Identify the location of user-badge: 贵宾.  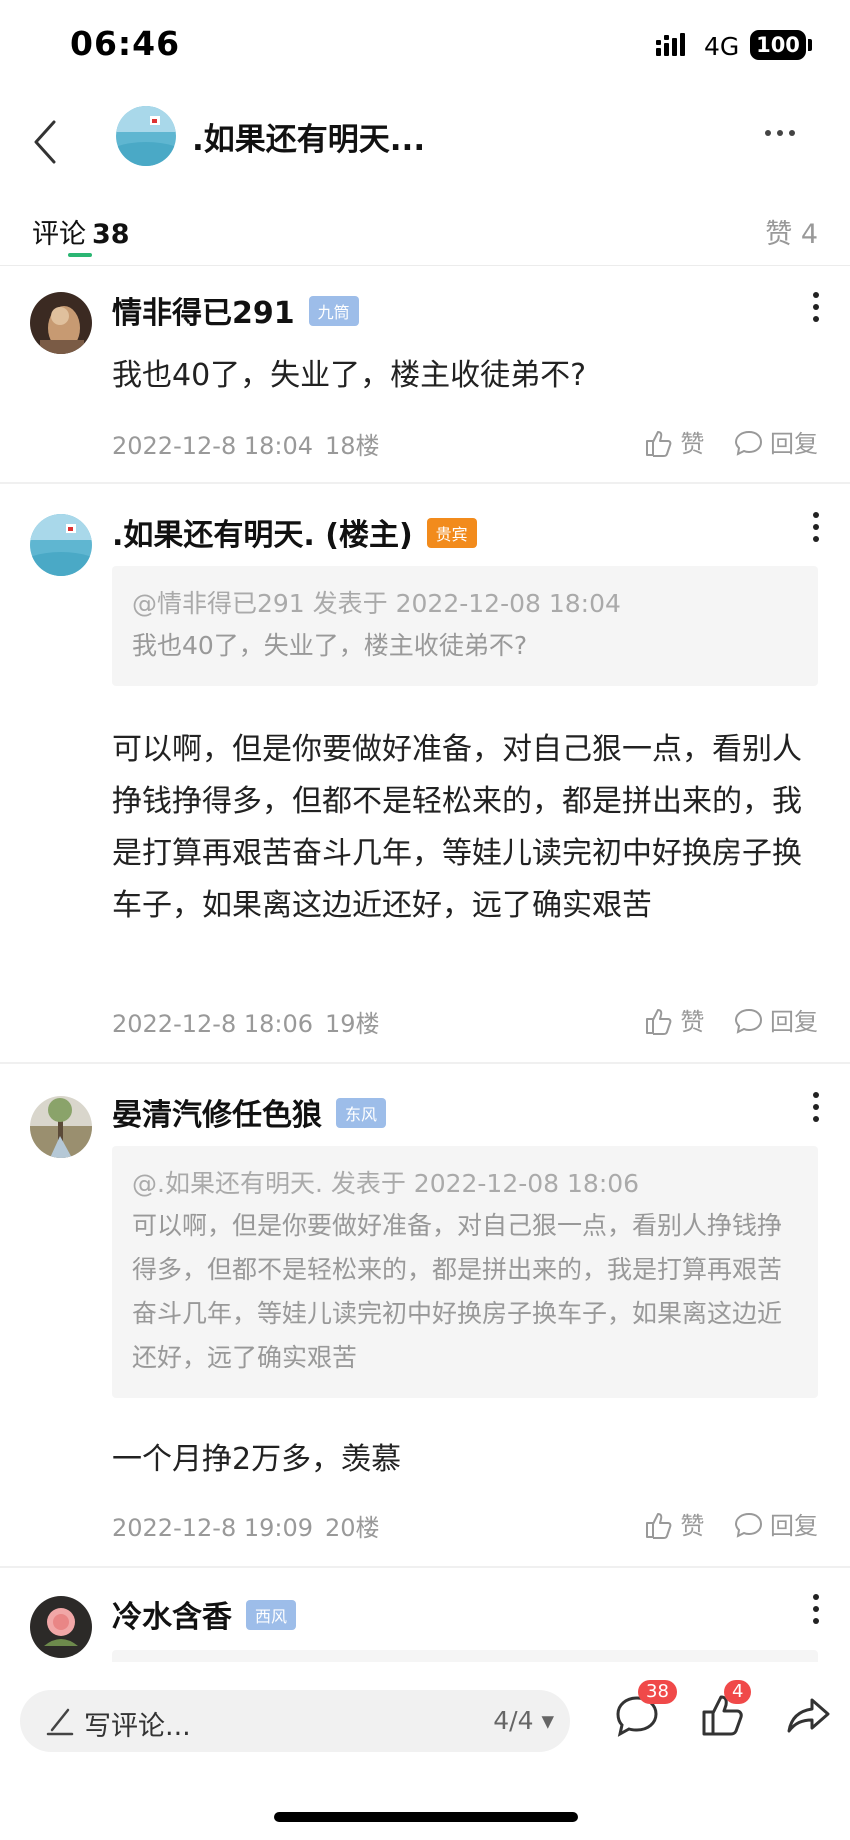
(451, 533).